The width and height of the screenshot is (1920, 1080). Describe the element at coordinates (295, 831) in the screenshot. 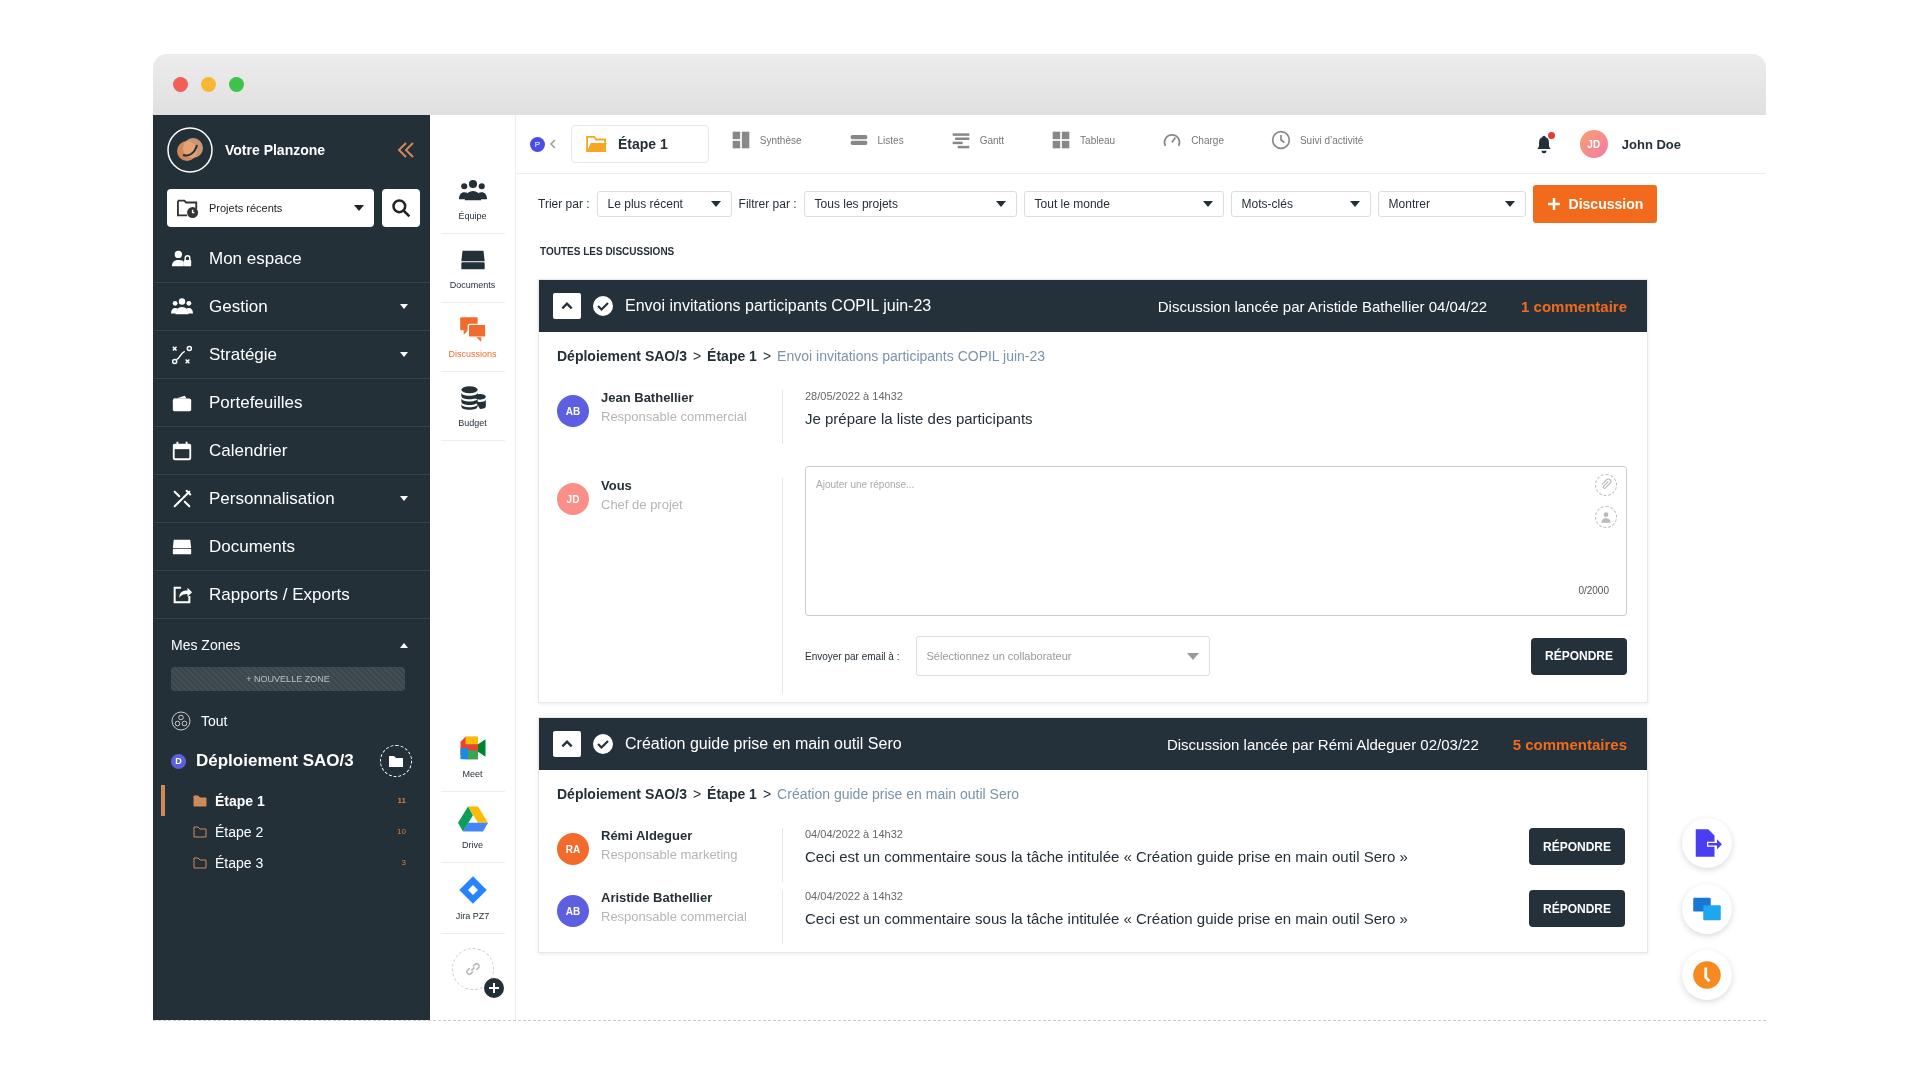

I see `stage-item: Étape 2 10` at that location.